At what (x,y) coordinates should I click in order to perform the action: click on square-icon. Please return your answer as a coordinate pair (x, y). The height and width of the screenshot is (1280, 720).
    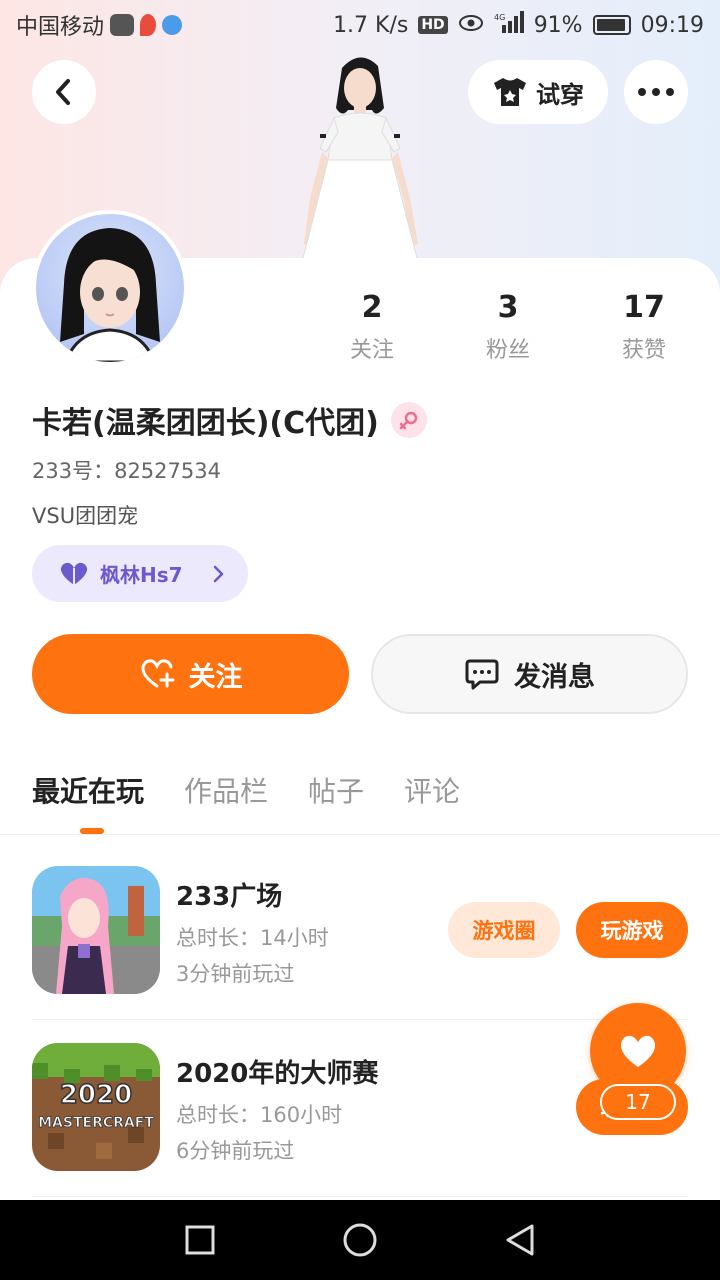
    Looking at the image, I should click on (200, 1240).